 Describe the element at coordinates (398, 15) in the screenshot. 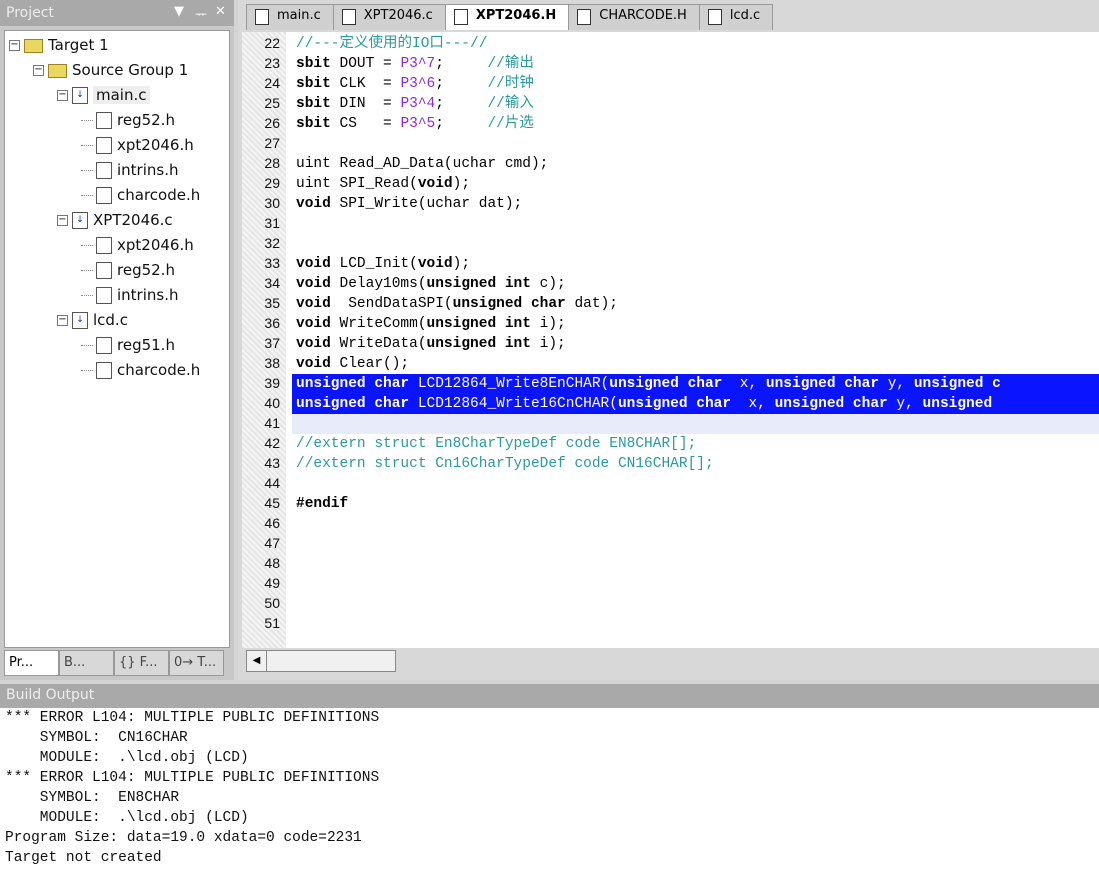

I see `tab-label: XPT2046.c` at that location.